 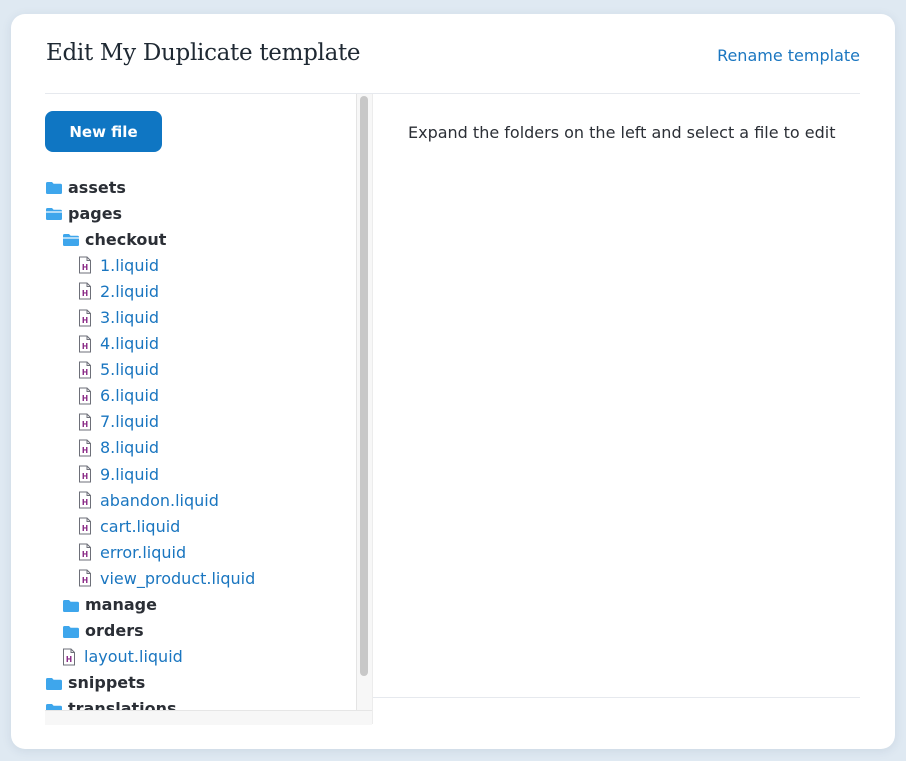 I want to click on folder-label: snippets, so click(x=106, y=682).